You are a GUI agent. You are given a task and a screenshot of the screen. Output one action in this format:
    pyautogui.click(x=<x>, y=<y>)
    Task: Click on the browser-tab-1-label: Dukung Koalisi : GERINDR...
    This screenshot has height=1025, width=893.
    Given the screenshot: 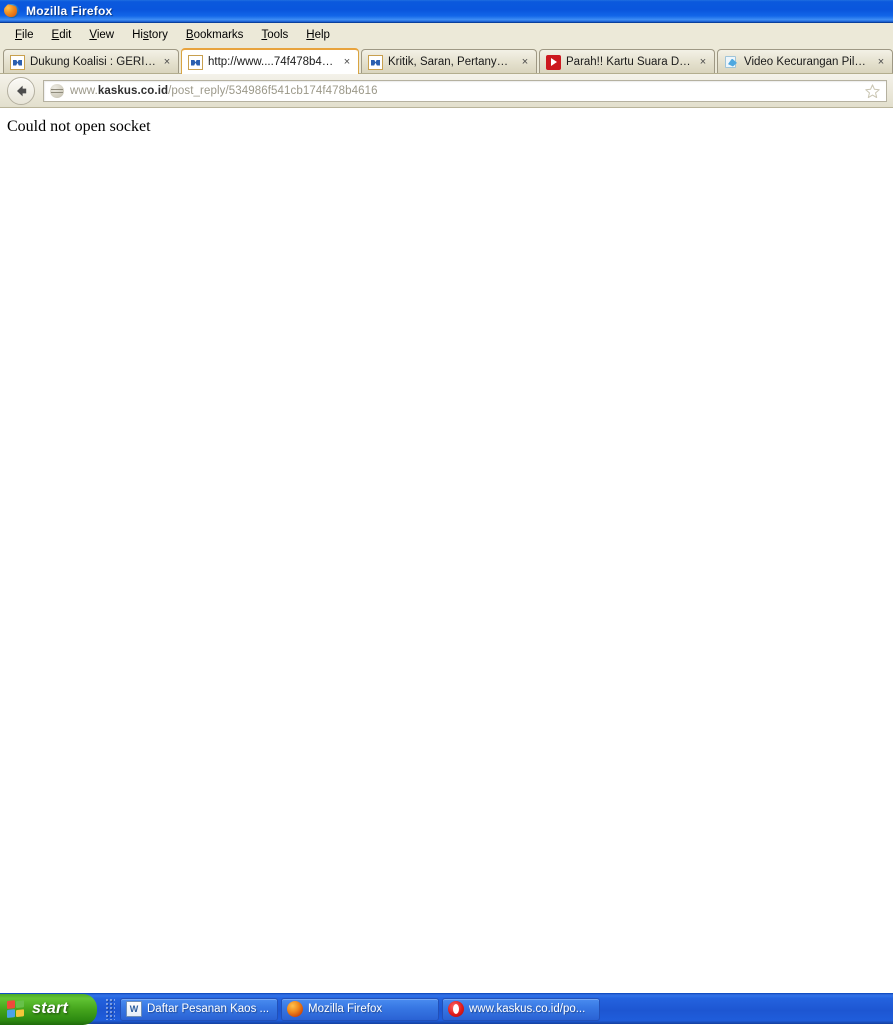 What is the action you would take?
    pyautogui.click(x=93, y=62)
    